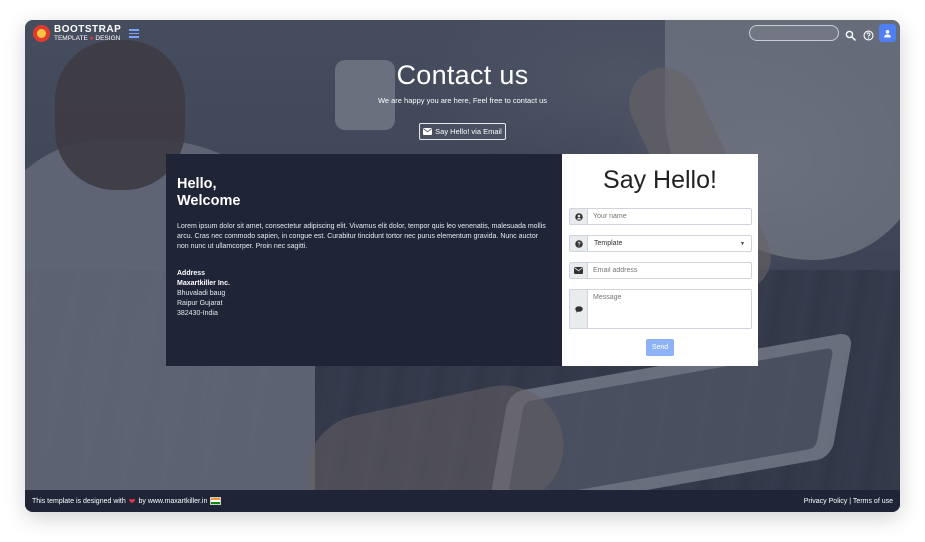 The image size is (925, 542). I want to click on send-button: Send, so click(660, 347).